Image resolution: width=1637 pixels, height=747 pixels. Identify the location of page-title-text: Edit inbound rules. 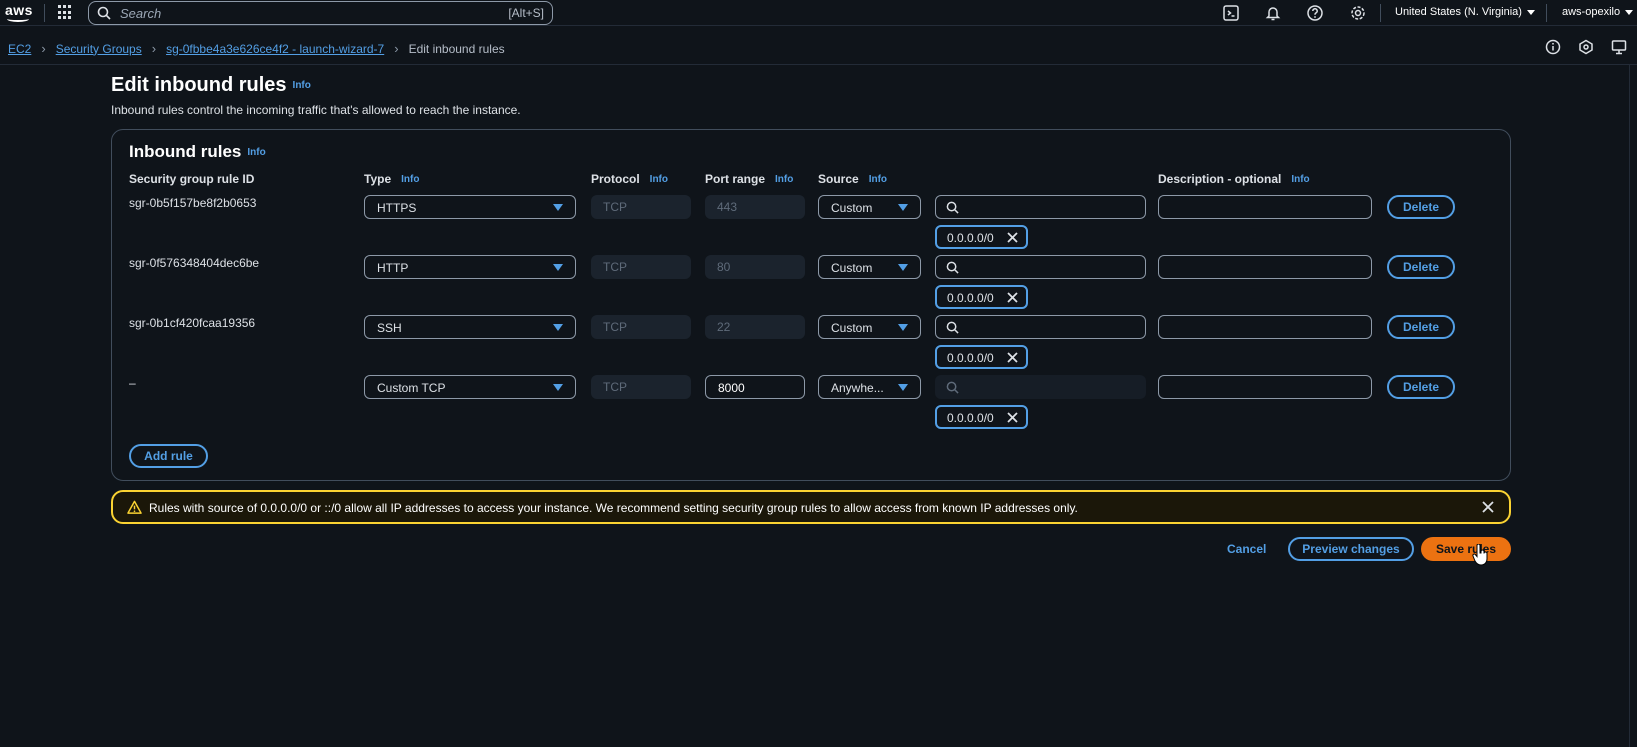
(199, 85).